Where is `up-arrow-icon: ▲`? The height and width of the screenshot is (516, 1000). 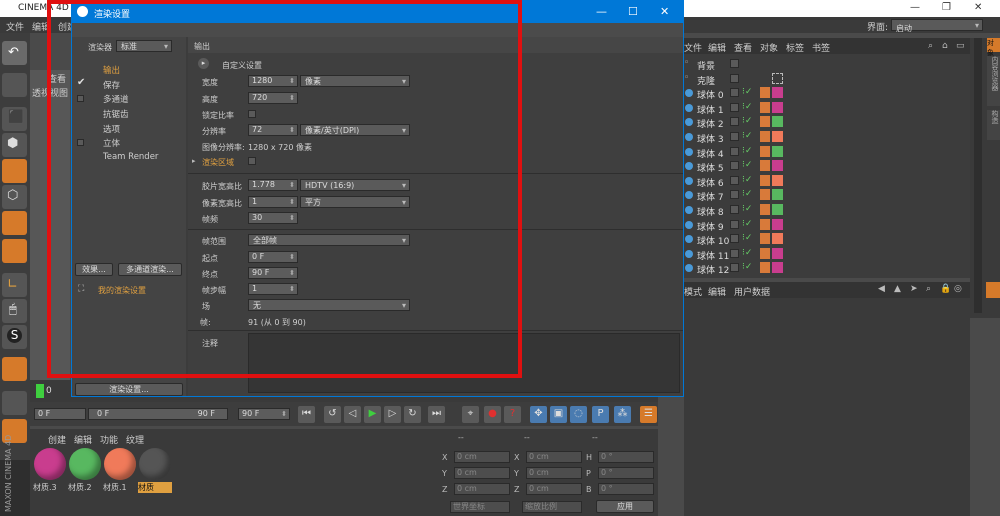 up-arrow-icon: ▲ is located at coordinates (897, 289).